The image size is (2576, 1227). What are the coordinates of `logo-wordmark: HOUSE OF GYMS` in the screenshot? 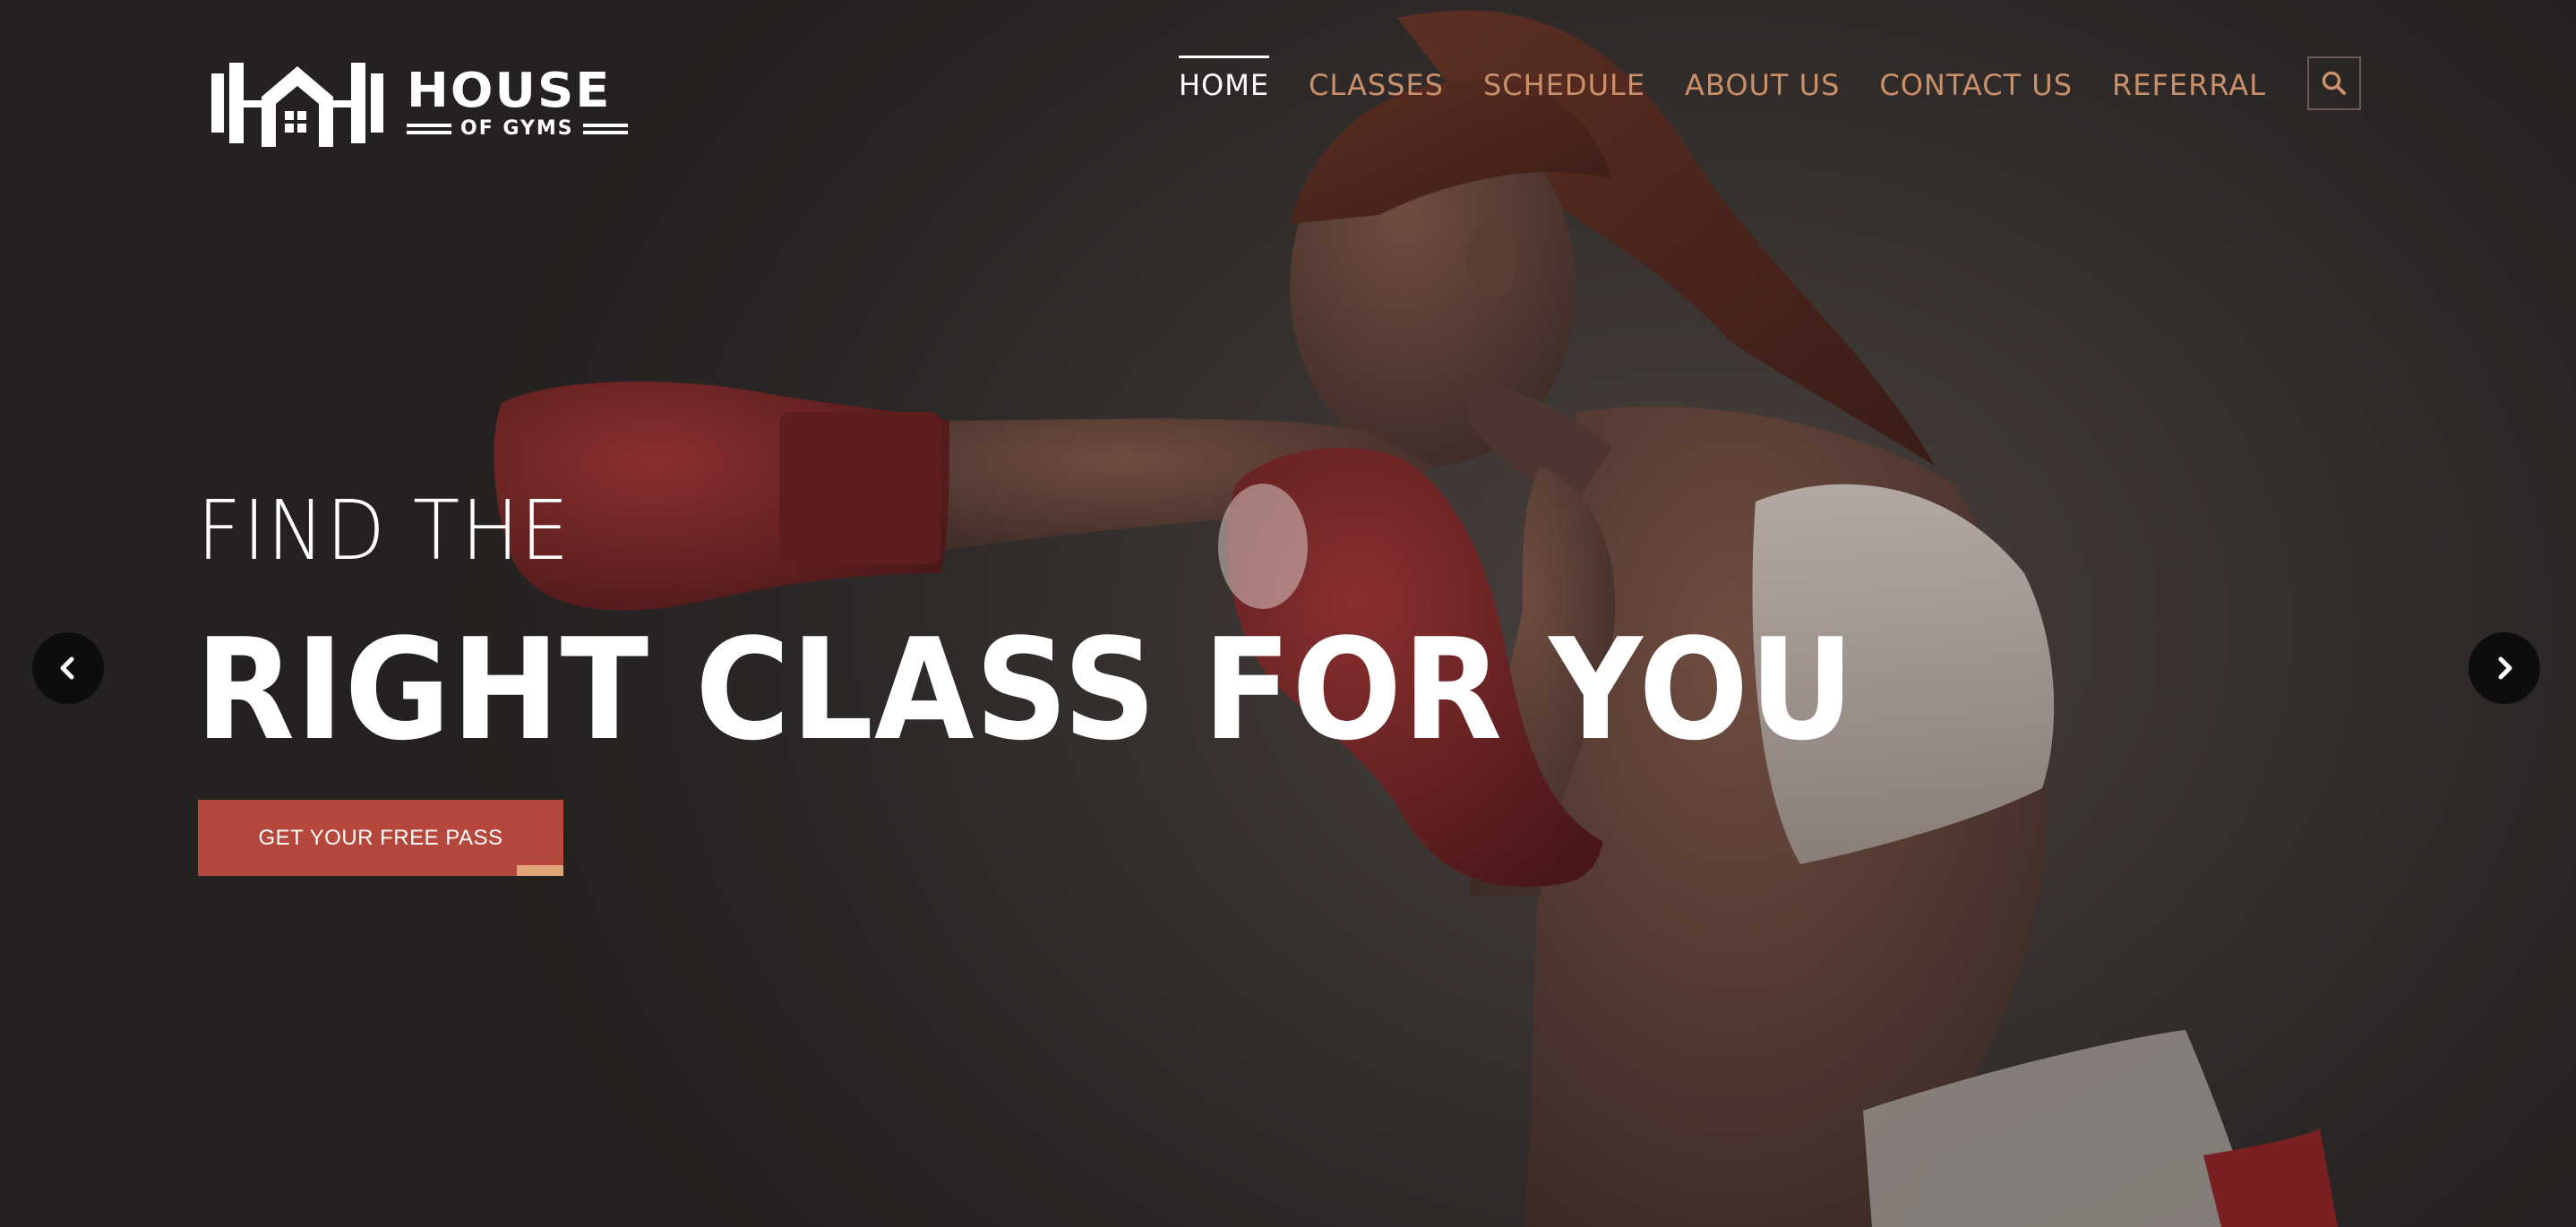 It's located at (517, 103).